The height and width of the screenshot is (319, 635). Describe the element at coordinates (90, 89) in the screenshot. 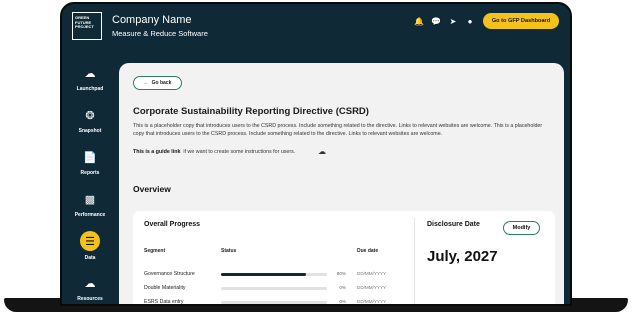

I see `sidebar-item-label: Launchpad` at that location.